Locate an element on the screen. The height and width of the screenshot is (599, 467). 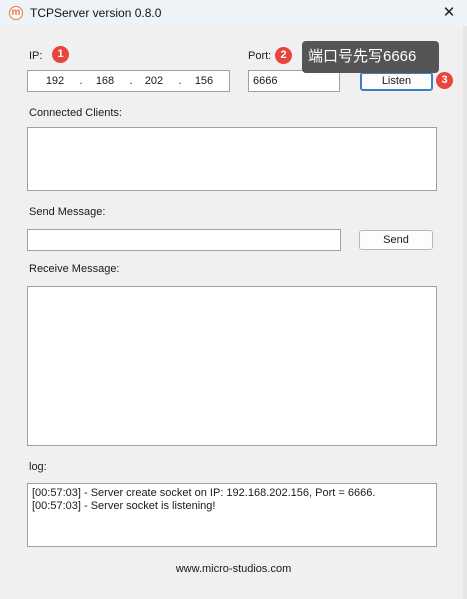
ip-octet-2: 168 is located at coordinates (105, 81).